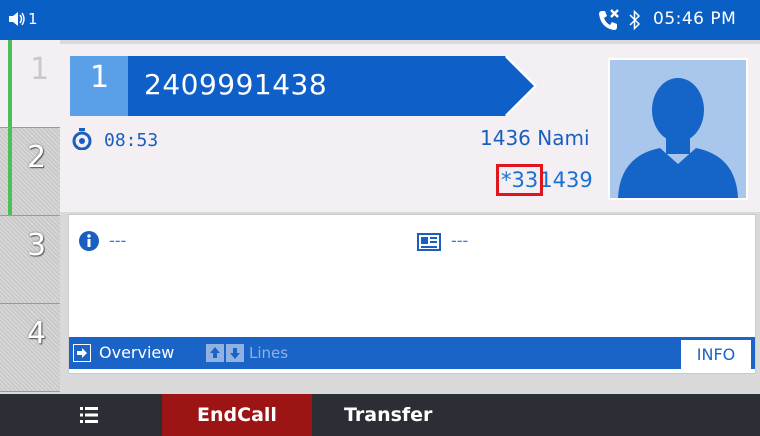 The width and height of the screenshot is (760, 436). What do you see at coordinates (402, 415) in the screenshot?
I see `transfer-button: Transfer` at bounding box center [402, 415].